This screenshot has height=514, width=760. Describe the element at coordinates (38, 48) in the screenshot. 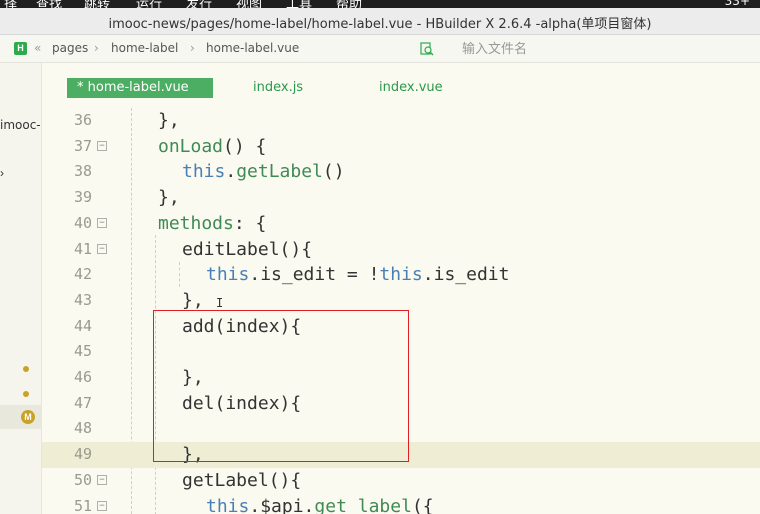

I see `crumb-prefix: «` at that location.